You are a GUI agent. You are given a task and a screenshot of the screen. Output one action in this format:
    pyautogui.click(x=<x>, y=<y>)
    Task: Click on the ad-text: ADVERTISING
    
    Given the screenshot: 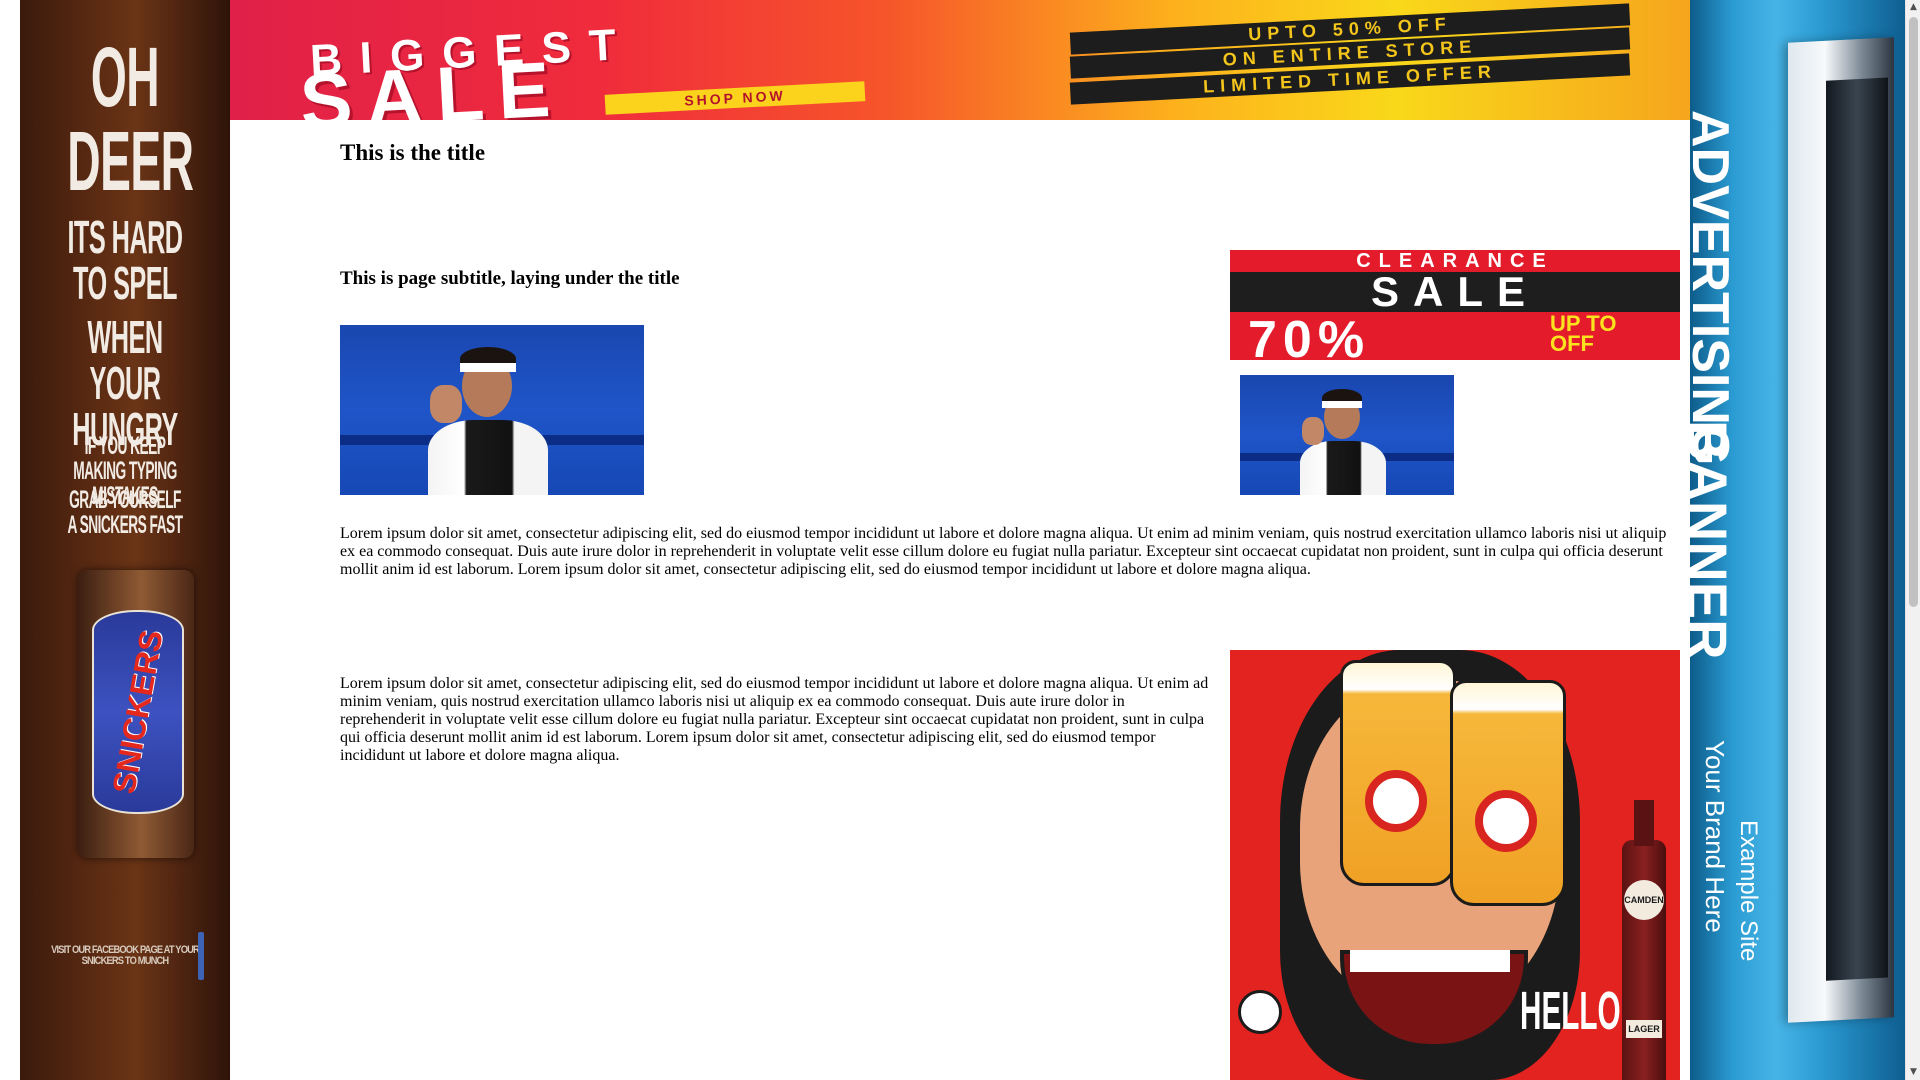 What is the action you would take?
    pyautogui.click(x=1714, y=288)
    